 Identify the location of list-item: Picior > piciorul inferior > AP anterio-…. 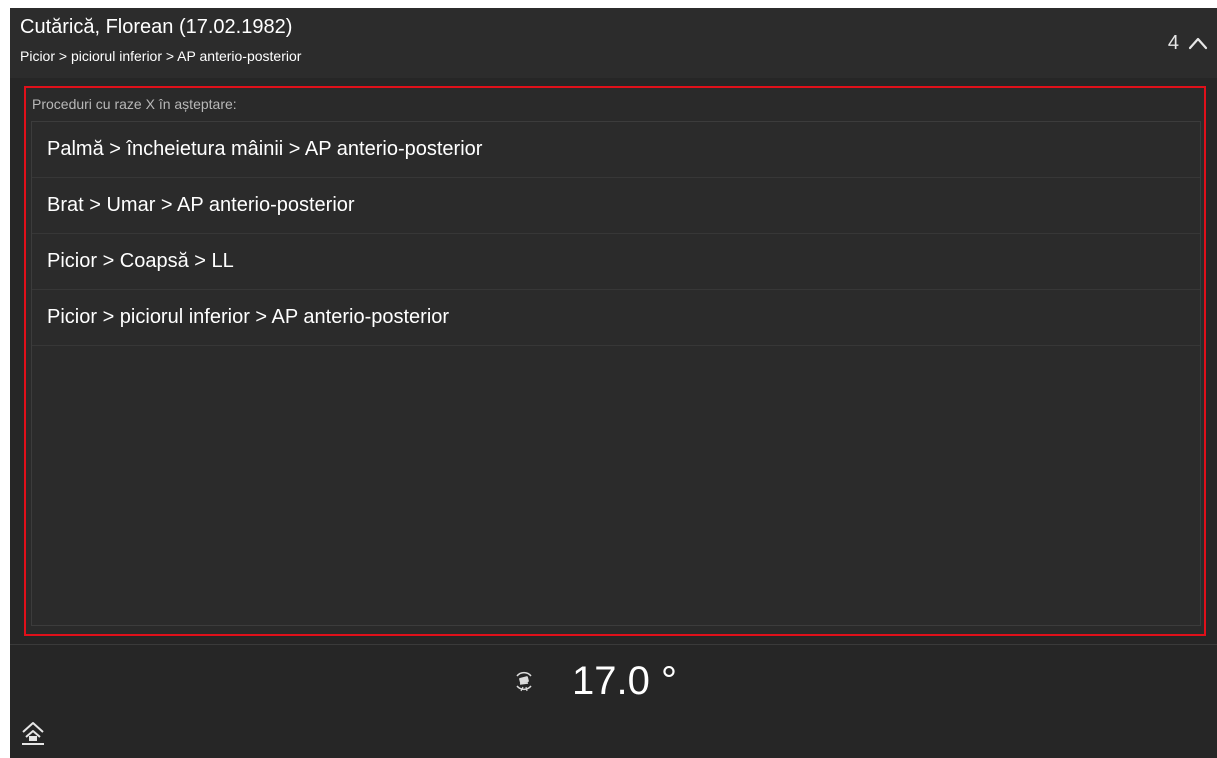
(616, 318).